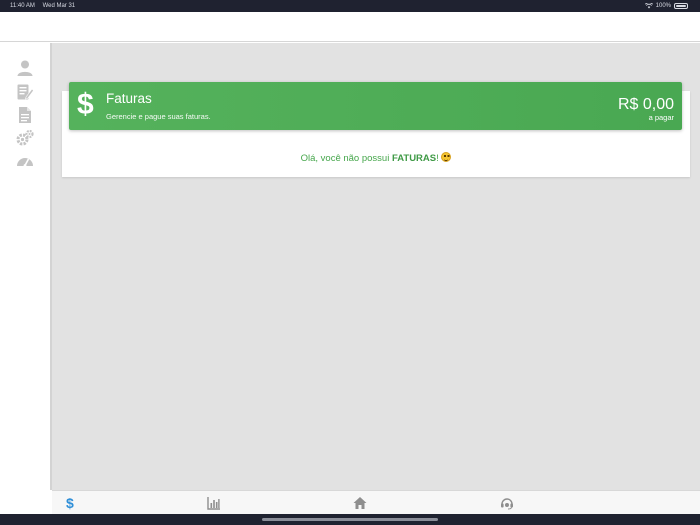  Describe the element at coordinates (22, 6) in the screenshot. I see `status-time: 11:40 AM` at that location.